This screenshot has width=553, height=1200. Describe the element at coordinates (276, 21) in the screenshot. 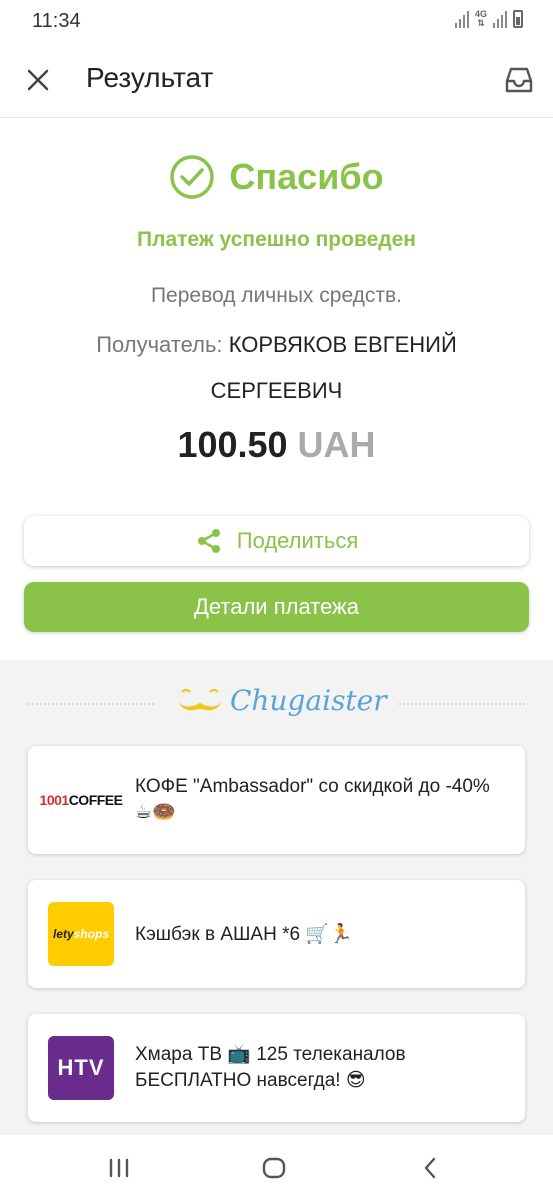

I see `status-bar: 11:34 4G ⇅` at that location.